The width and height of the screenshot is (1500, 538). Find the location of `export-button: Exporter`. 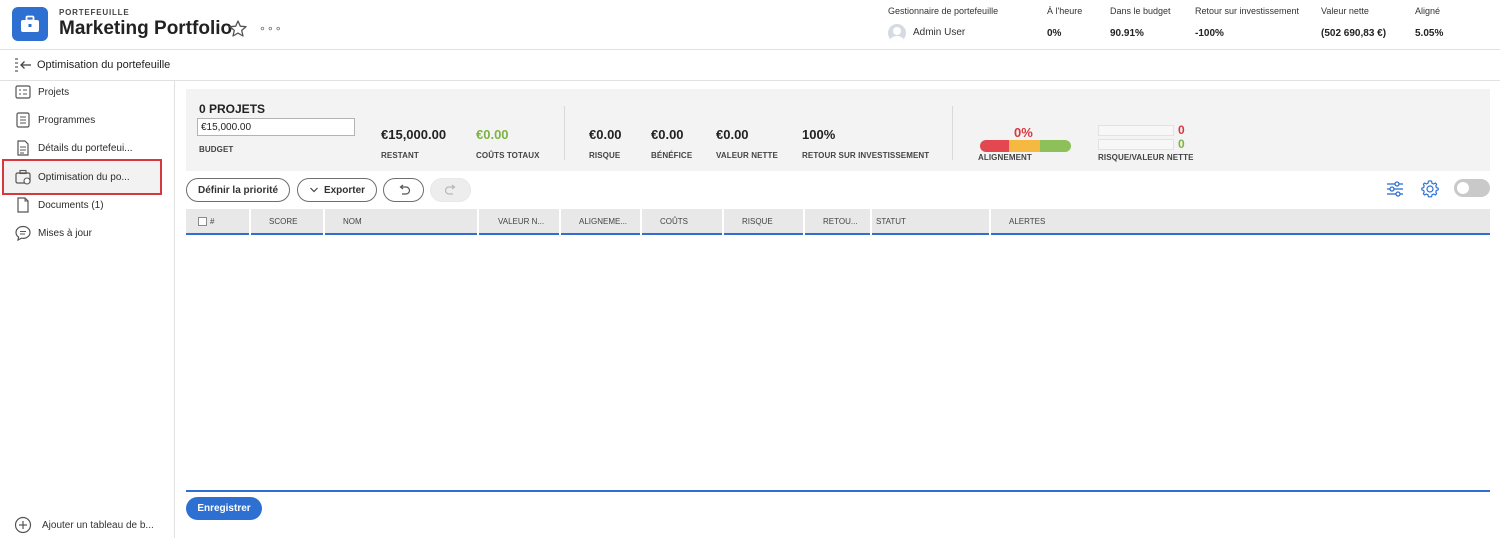

export-button: Exporter is located at coordinates (337, 190).